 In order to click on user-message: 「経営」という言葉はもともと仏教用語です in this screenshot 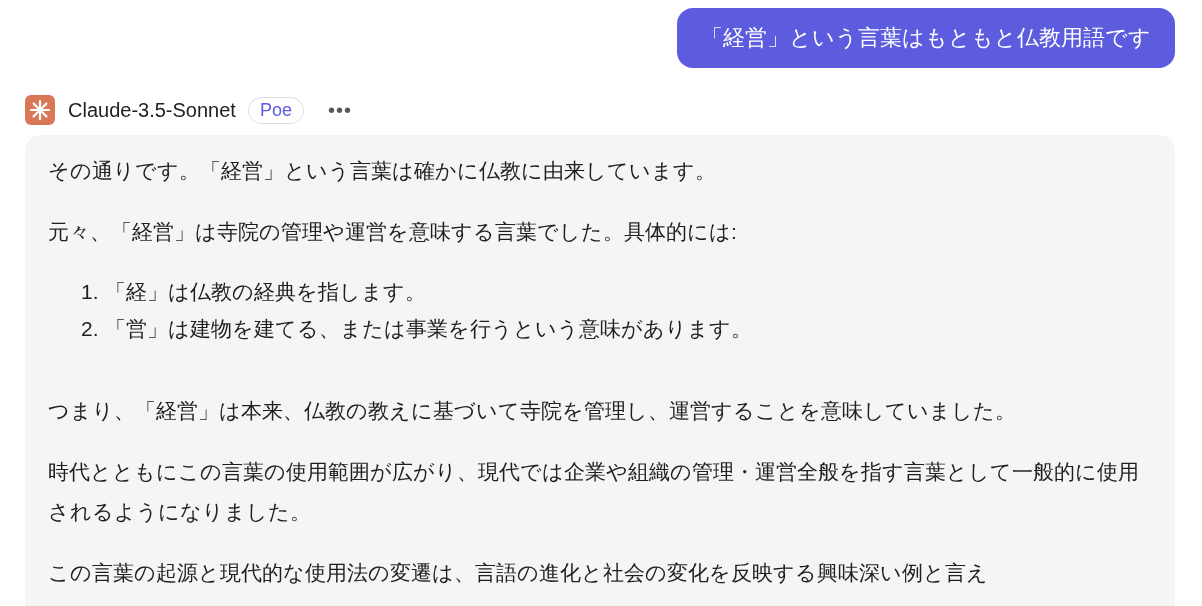, I will do `click(926, 38)`.